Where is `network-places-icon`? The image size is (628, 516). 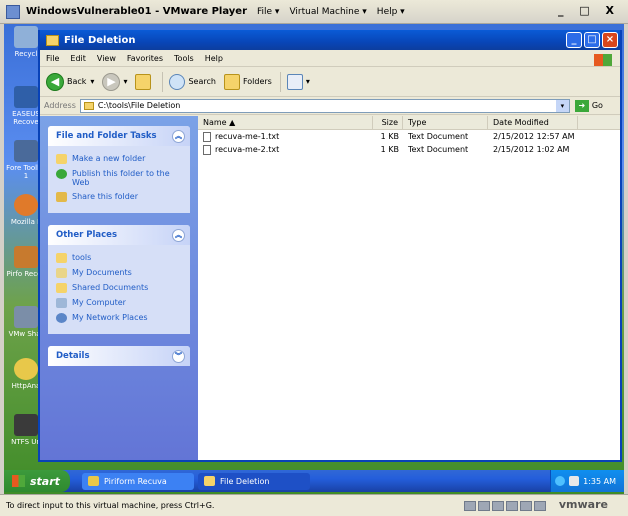 network-places-icon is located at coordinates (61, 318).